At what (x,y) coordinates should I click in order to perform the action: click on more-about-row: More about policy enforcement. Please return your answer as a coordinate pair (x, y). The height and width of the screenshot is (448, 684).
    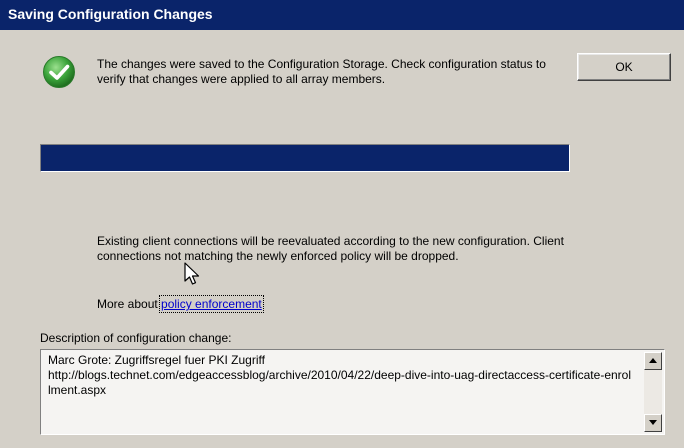
    Looking at the image, I should click on (180, 304).